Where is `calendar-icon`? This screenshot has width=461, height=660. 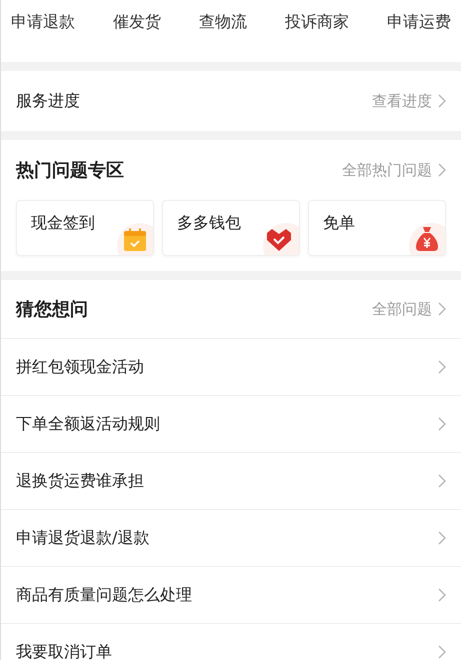
calendar-icon is located at coordinates (135, 240).